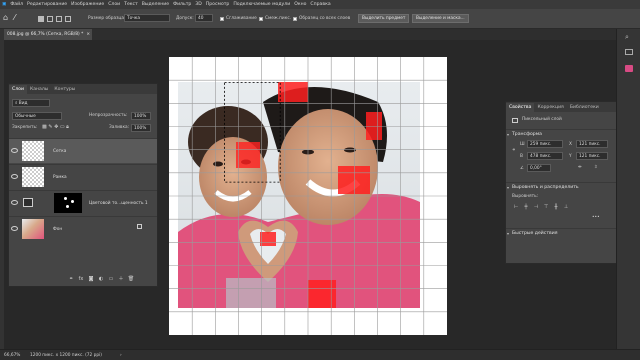  Describe the element at coordinates (111, 279) in the screenshot. I see `group-icon: ▭` at that location.